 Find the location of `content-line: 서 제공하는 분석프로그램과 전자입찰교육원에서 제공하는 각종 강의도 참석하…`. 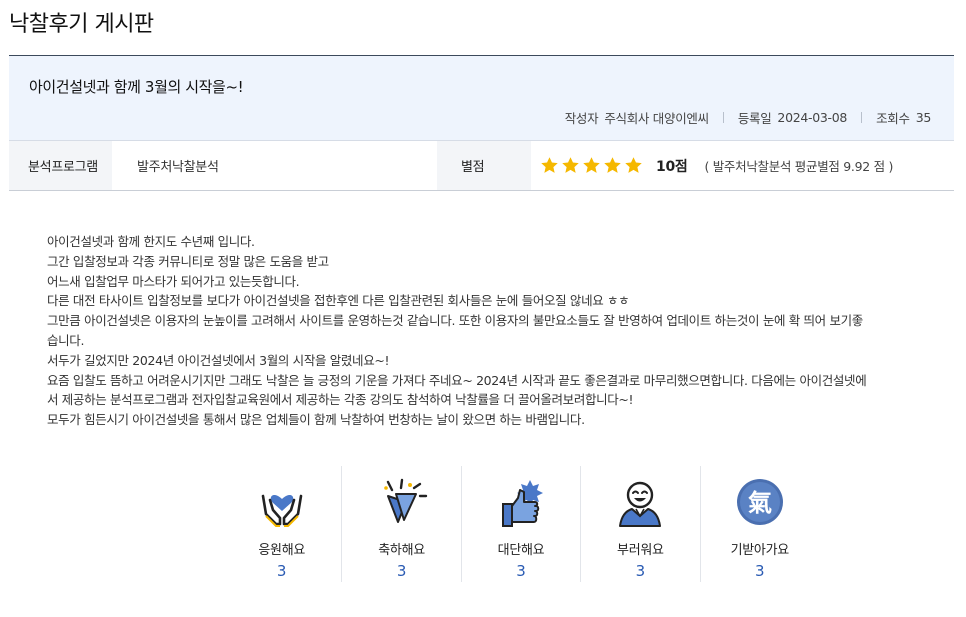

content-line: 서 제공하는 분석프로그램과 전자입찰교육원에서 제공하는 각종 강의도 참석하… is located at coordinates (340, 400).